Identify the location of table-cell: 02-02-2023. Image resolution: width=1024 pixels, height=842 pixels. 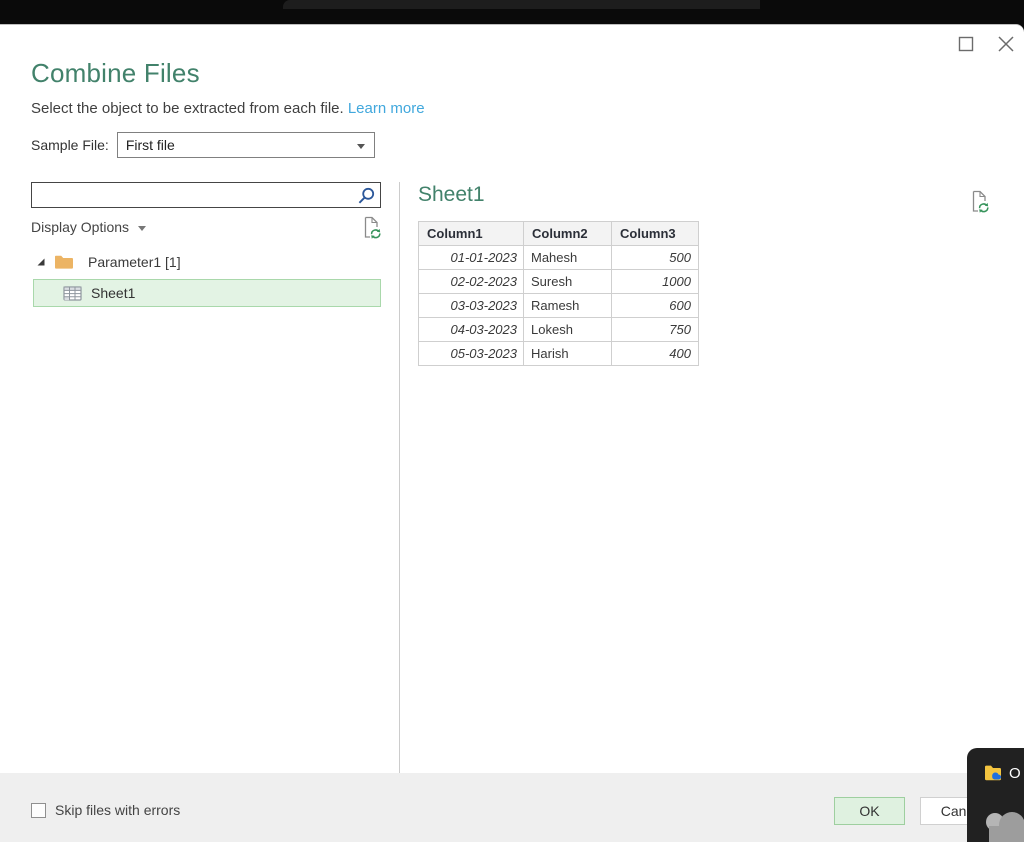
(471, 281).